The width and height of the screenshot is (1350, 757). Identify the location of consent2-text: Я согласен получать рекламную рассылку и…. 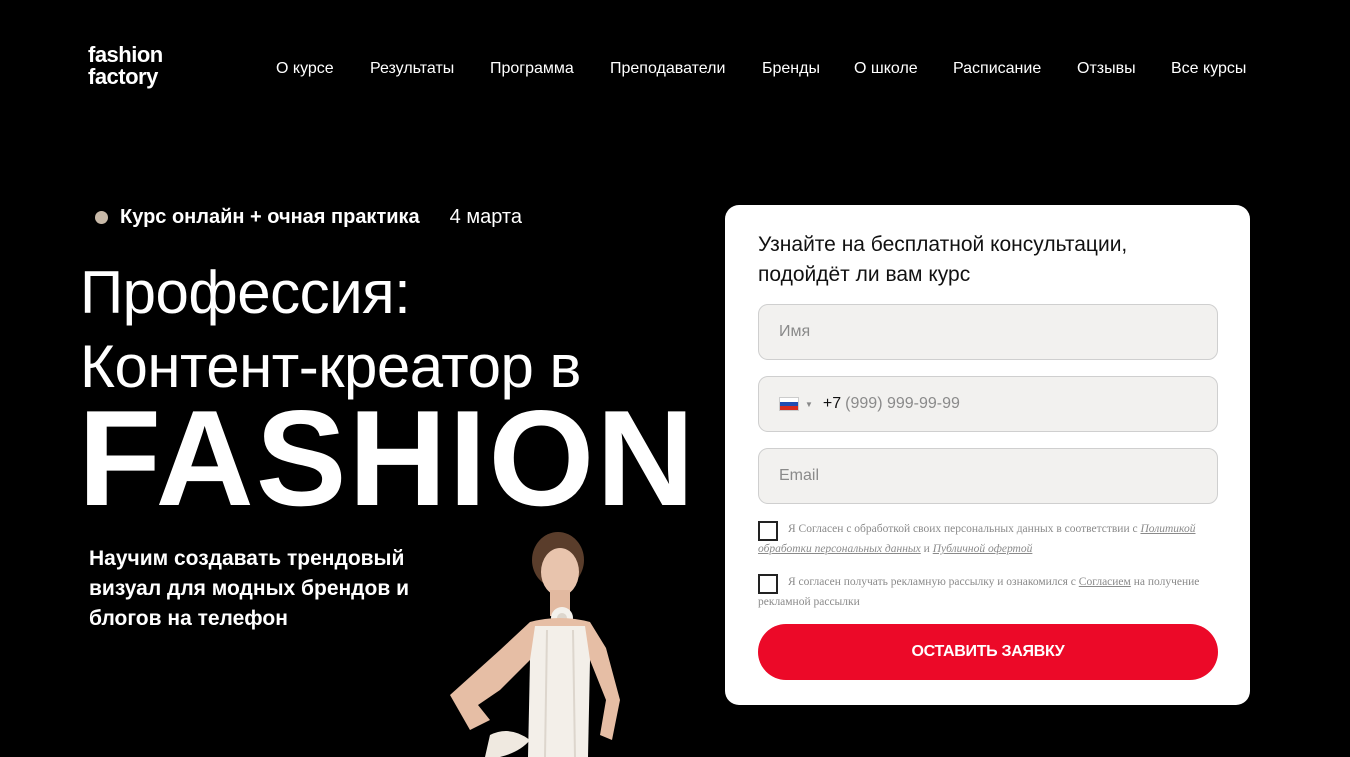
(933, 582).